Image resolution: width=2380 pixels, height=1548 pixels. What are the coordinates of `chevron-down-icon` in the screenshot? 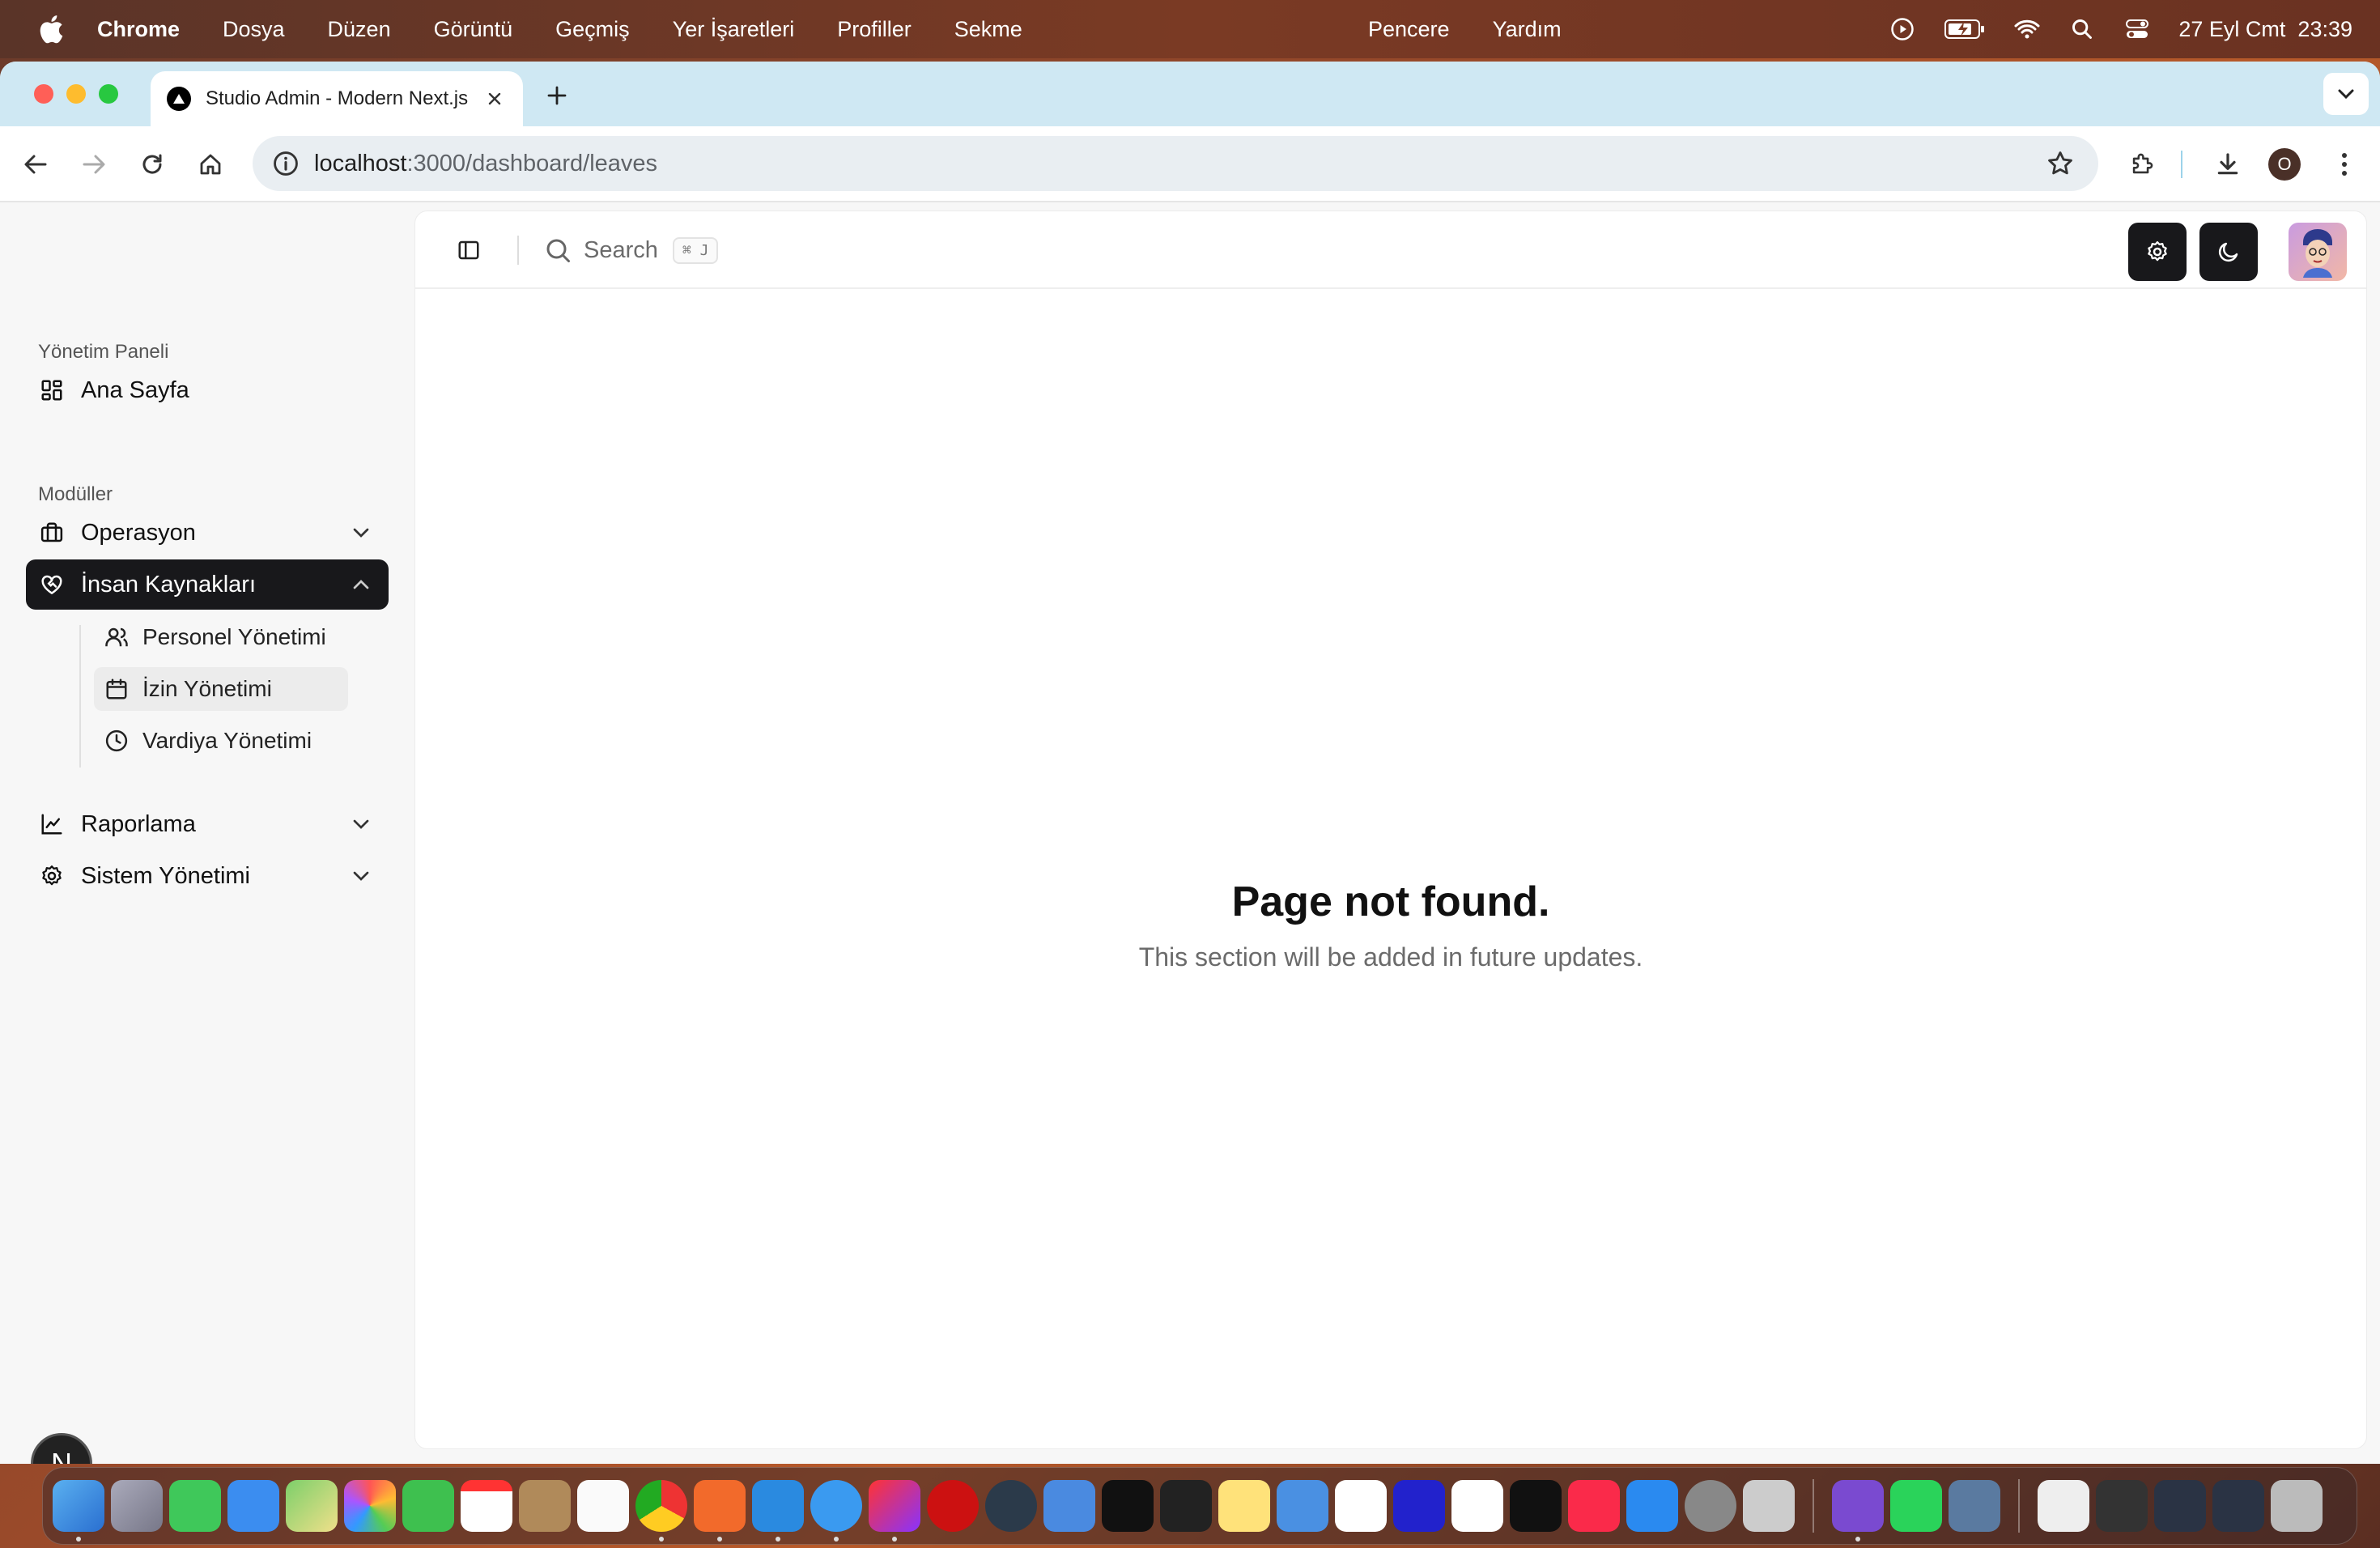 It's located at (361, 876).